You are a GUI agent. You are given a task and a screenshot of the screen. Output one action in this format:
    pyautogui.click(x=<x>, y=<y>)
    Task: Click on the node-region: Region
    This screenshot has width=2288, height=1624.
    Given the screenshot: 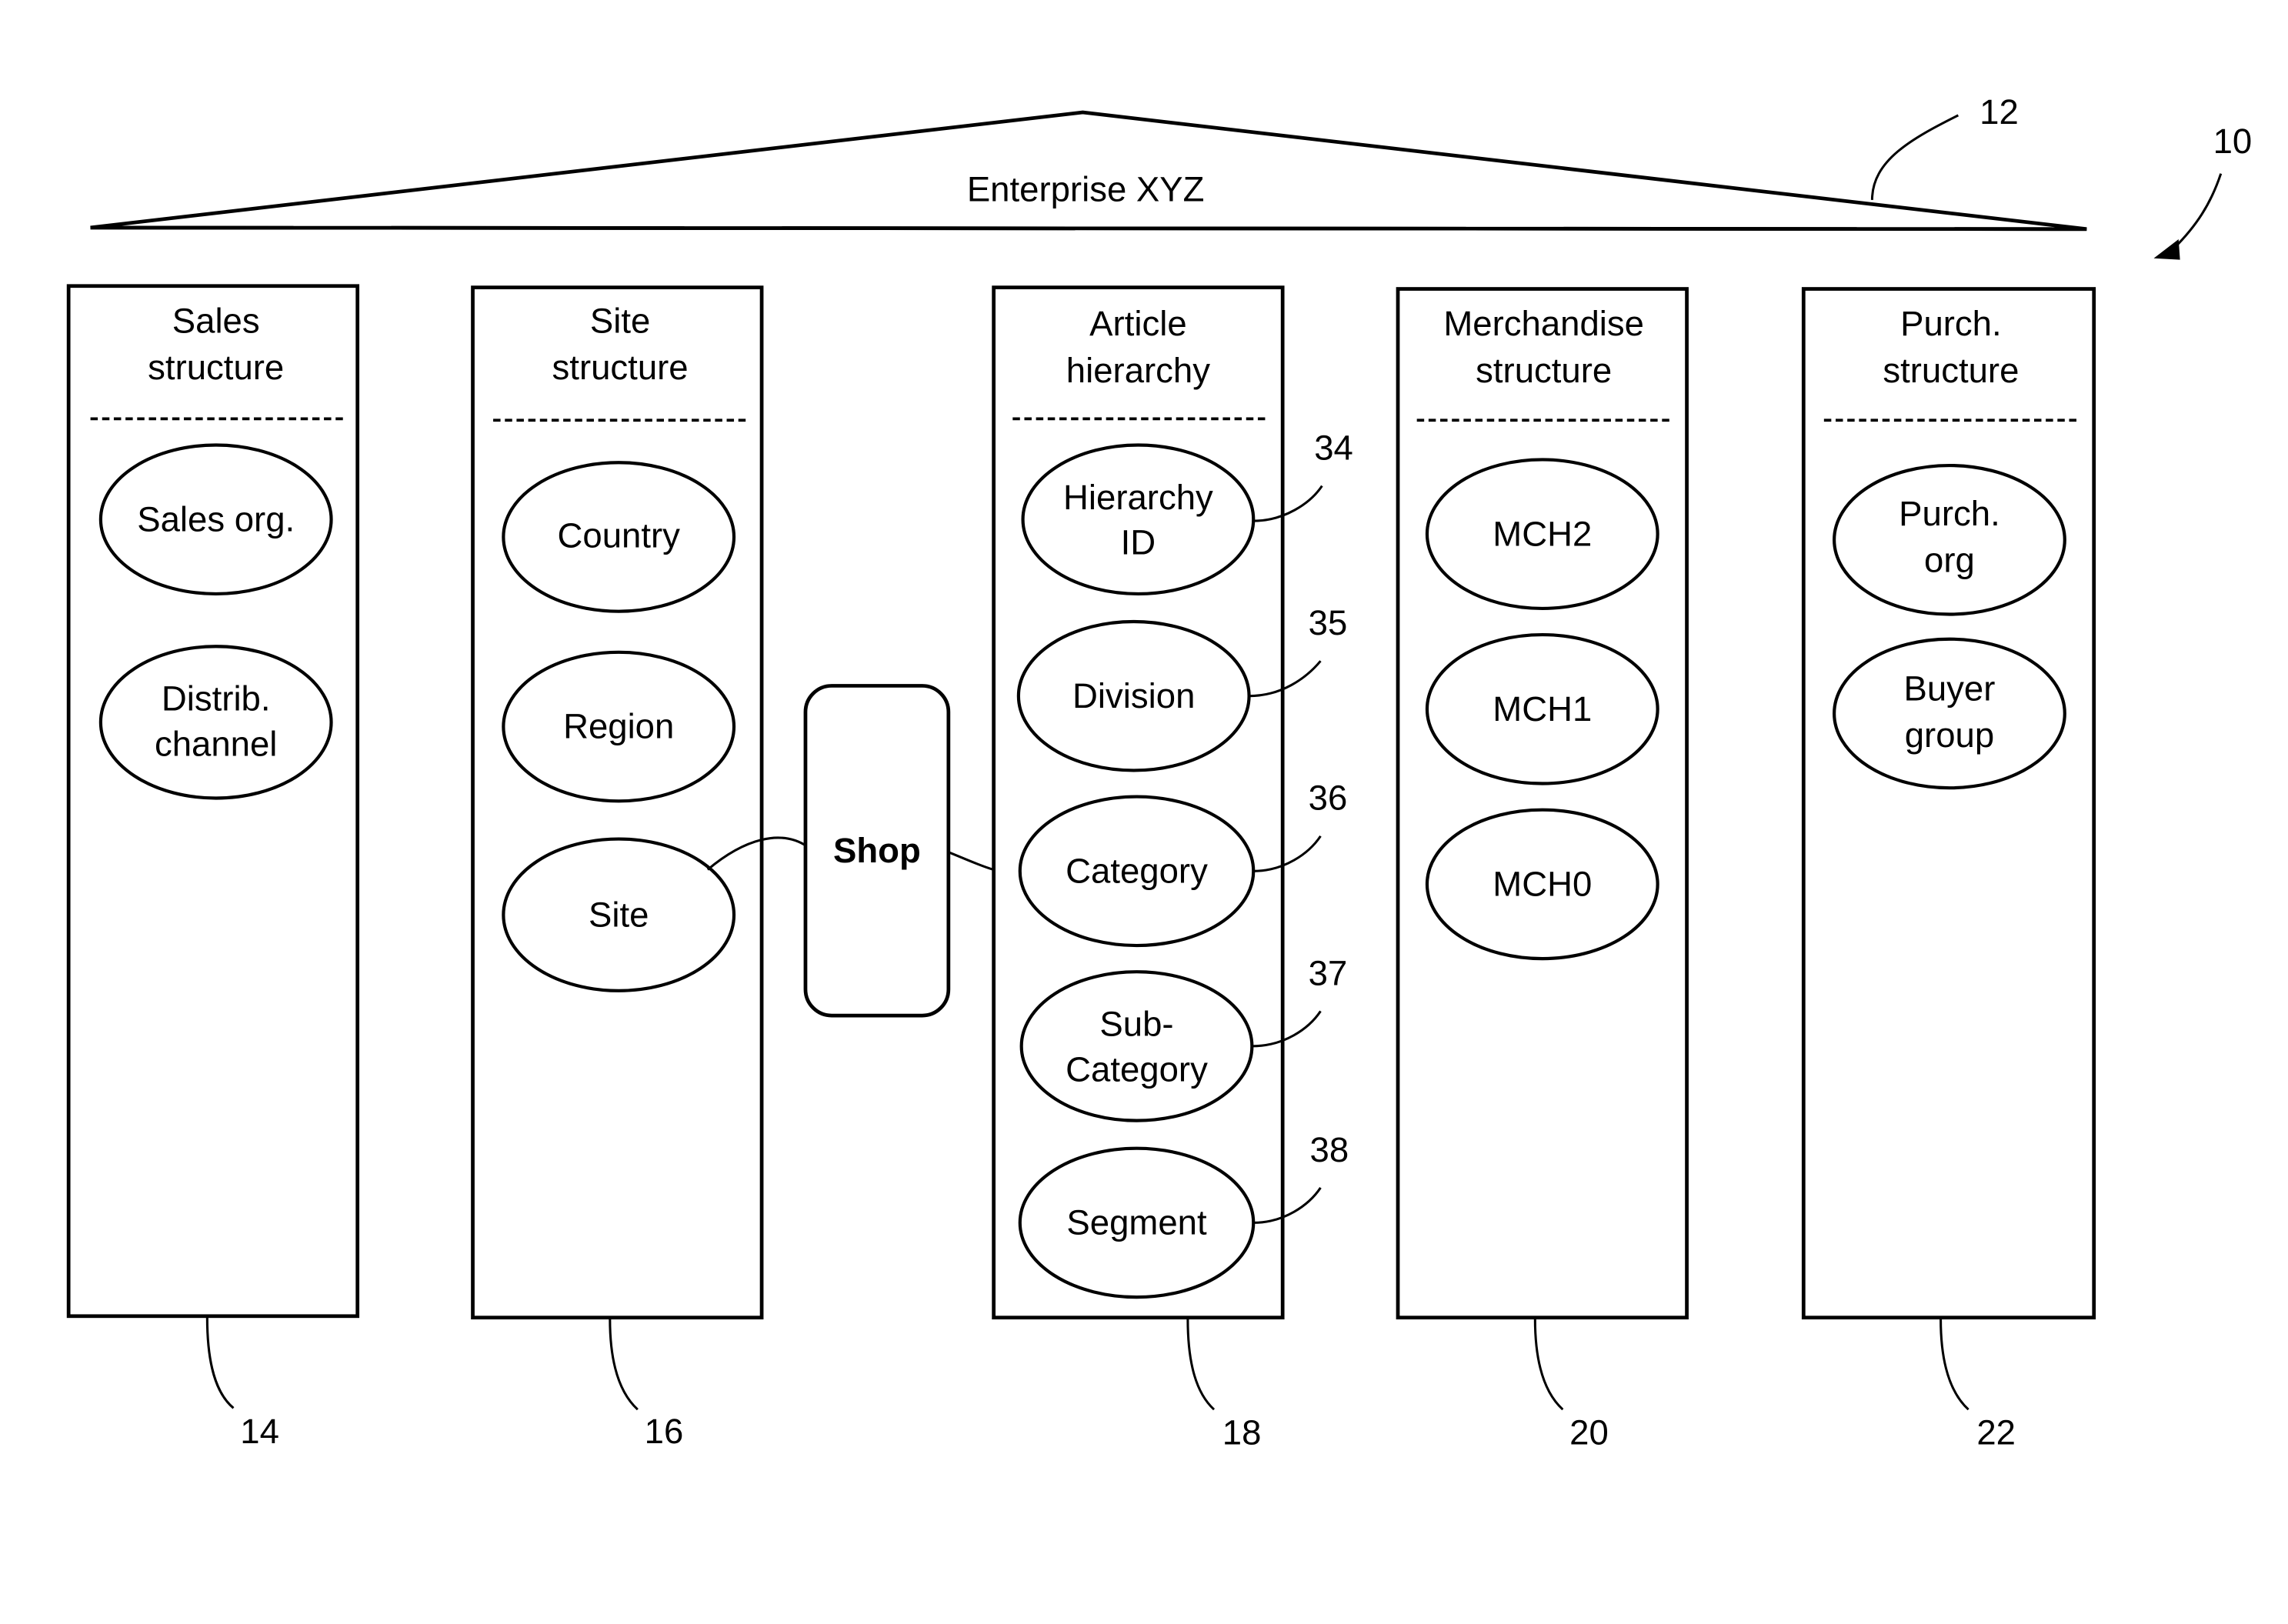 What is the action you would take?
    pyautogui.click(x=619, y=726)
    